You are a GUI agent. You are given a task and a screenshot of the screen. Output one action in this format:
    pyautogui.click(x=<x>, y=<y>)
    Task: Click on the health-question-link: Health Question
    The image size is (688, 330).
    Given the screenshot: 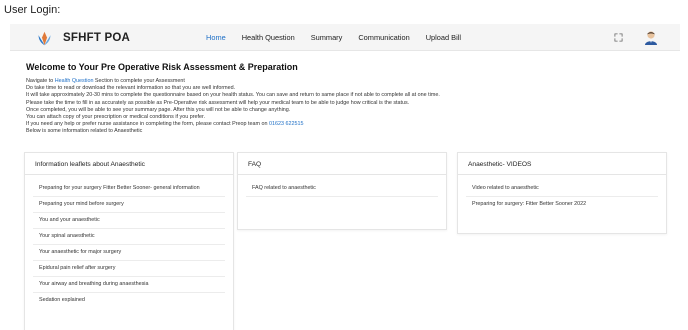 What is the action you would take?
    pyautogui.click(x=74, y=81)
    